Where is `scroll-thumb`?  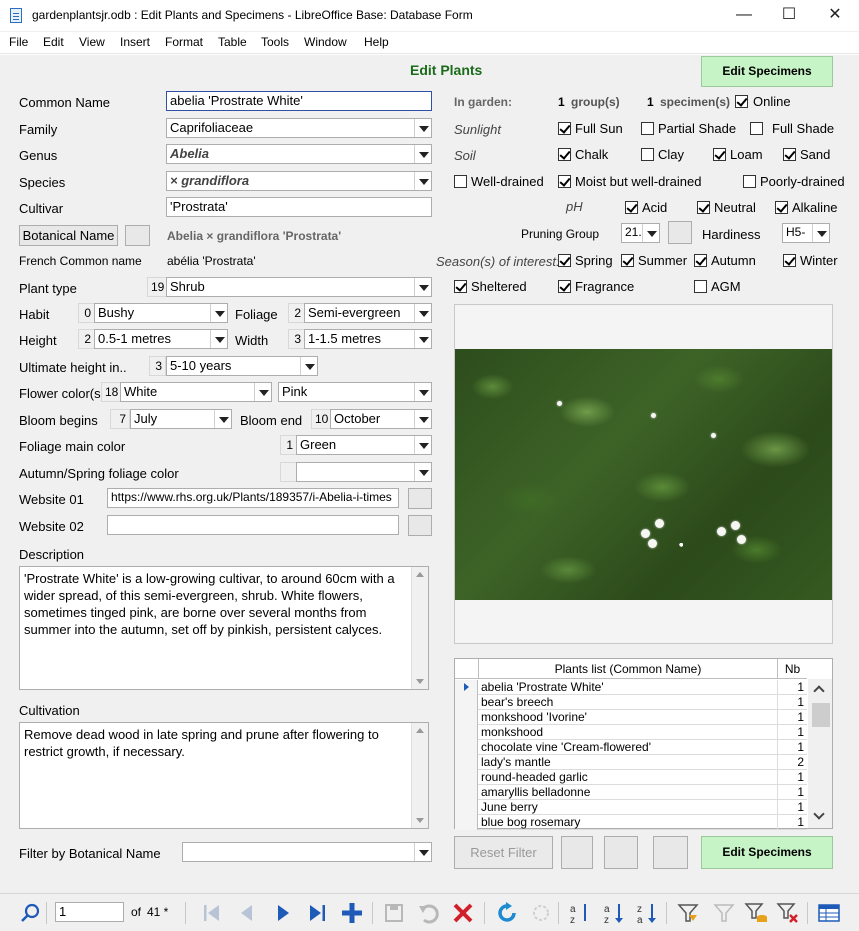
scroll-thumb is located at coordinates (821, 715).